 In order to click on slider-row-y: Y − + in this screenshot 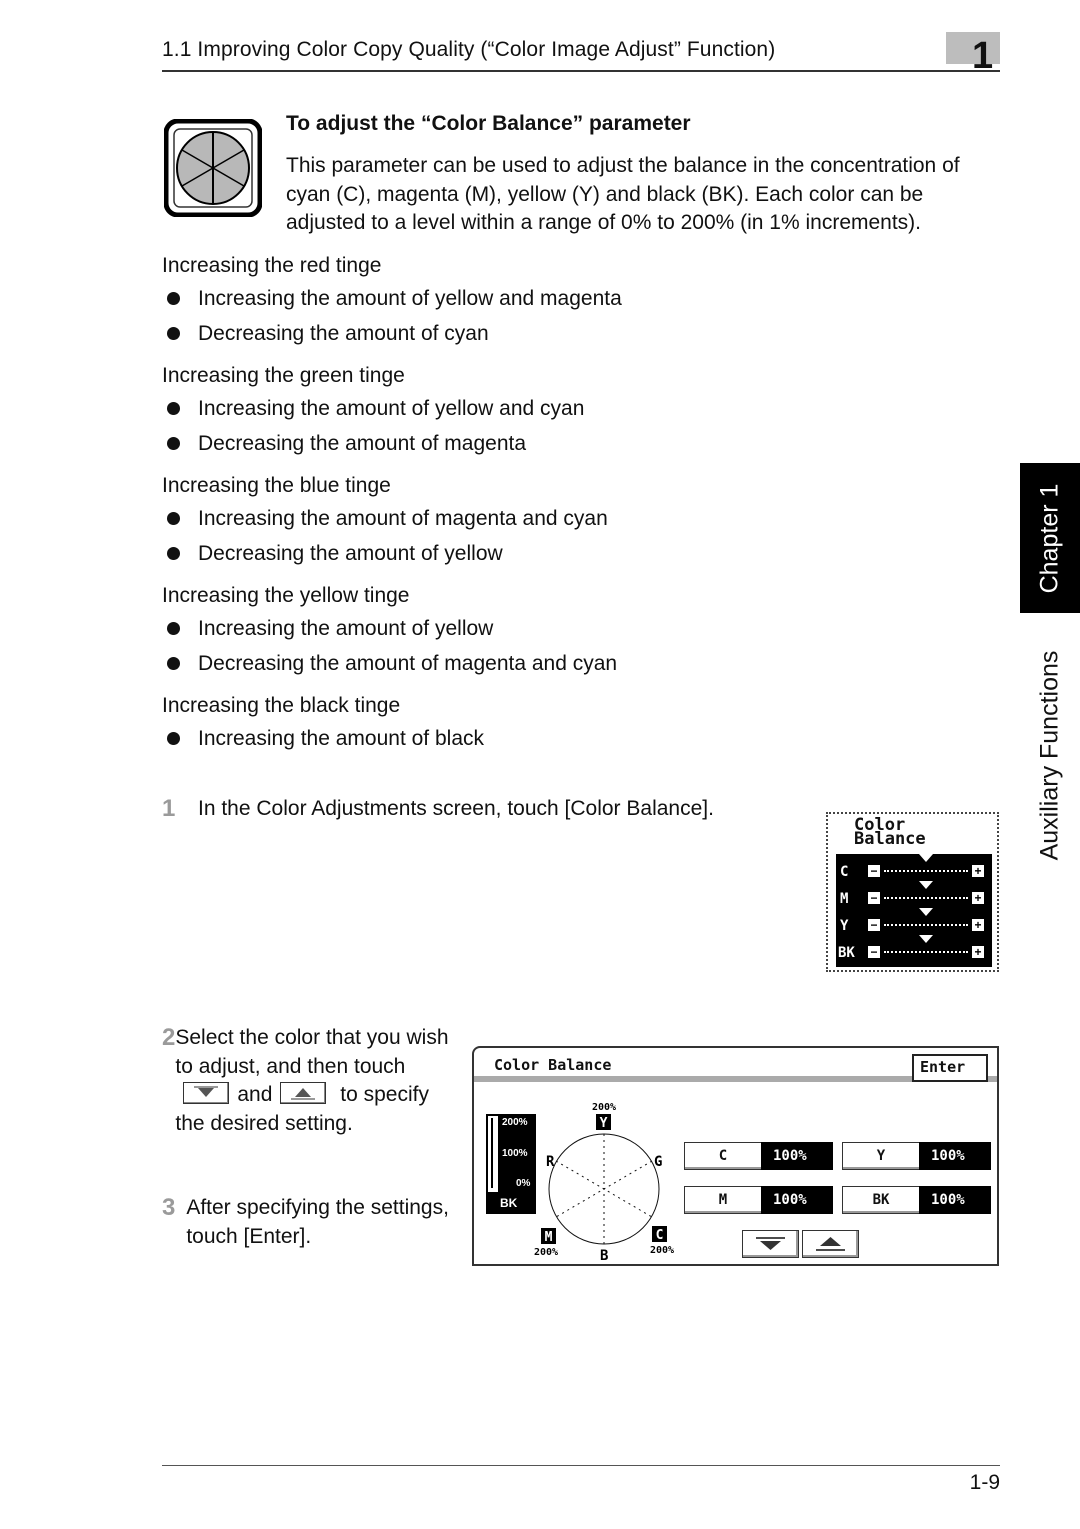, I will do `click(914, 921)`.